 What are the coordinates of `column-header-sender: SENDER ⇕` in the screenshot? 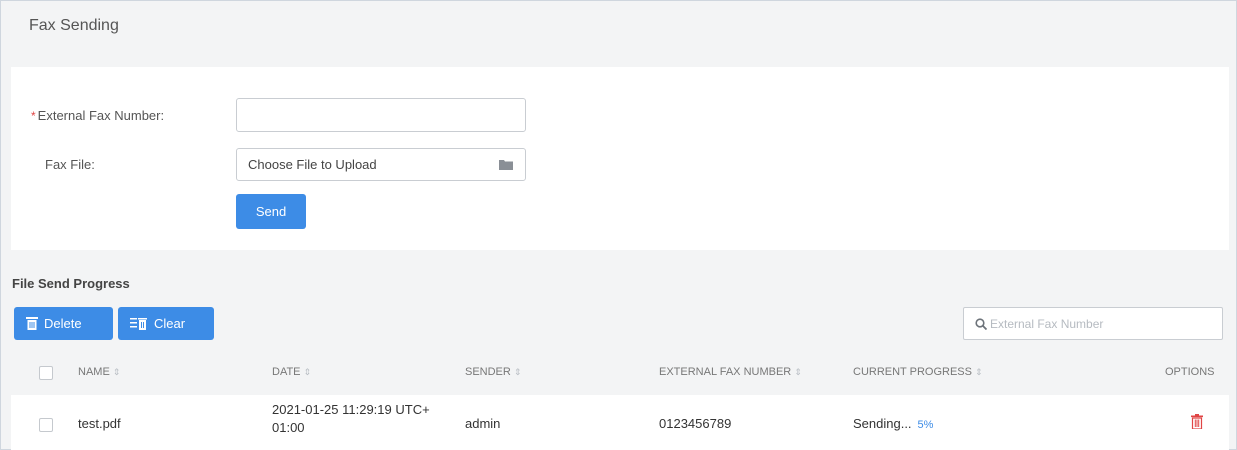 It's located at (493, 372).